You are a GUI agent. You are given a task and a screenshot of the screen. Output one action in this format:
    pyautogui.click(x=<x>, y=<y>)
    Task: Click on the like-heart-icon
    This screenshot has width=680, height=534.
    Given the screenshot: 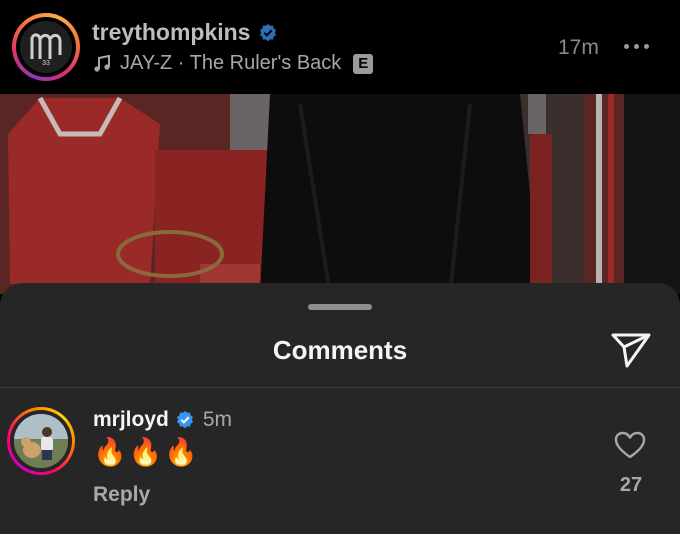 What is the action you would take?
    pyautogui.click(x=630, y=445)
    